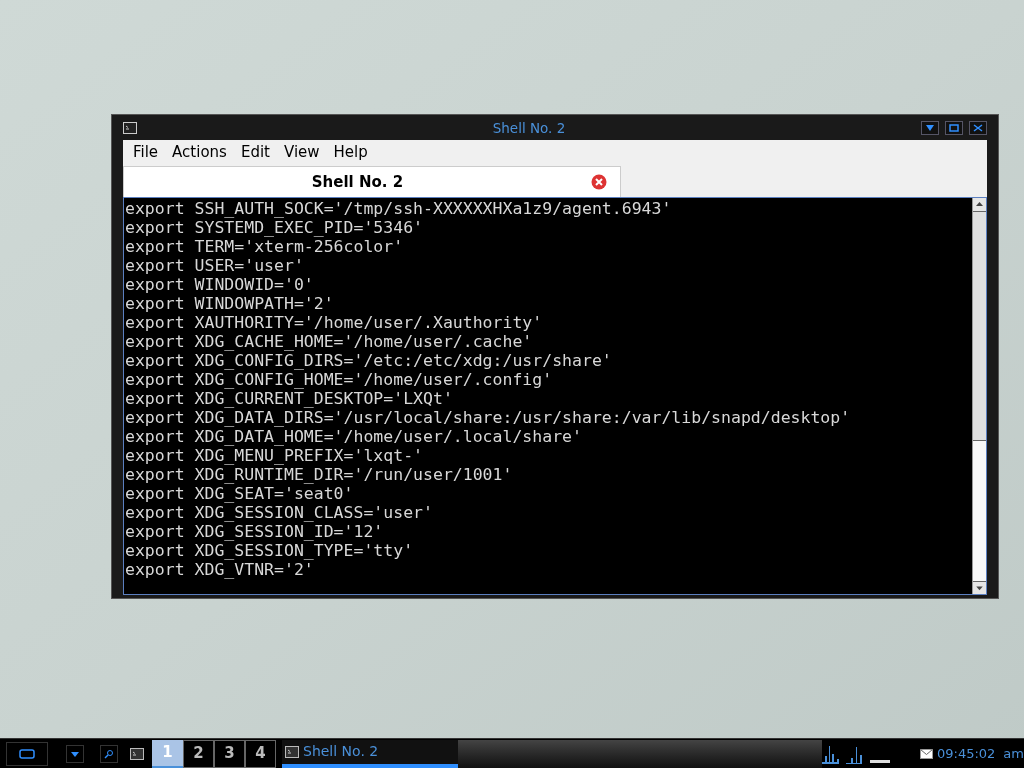  What do you see at coordinates (137, 753) in the screenshot?
I see `terminal-launcher-icon` at bounding box center [137, 753].